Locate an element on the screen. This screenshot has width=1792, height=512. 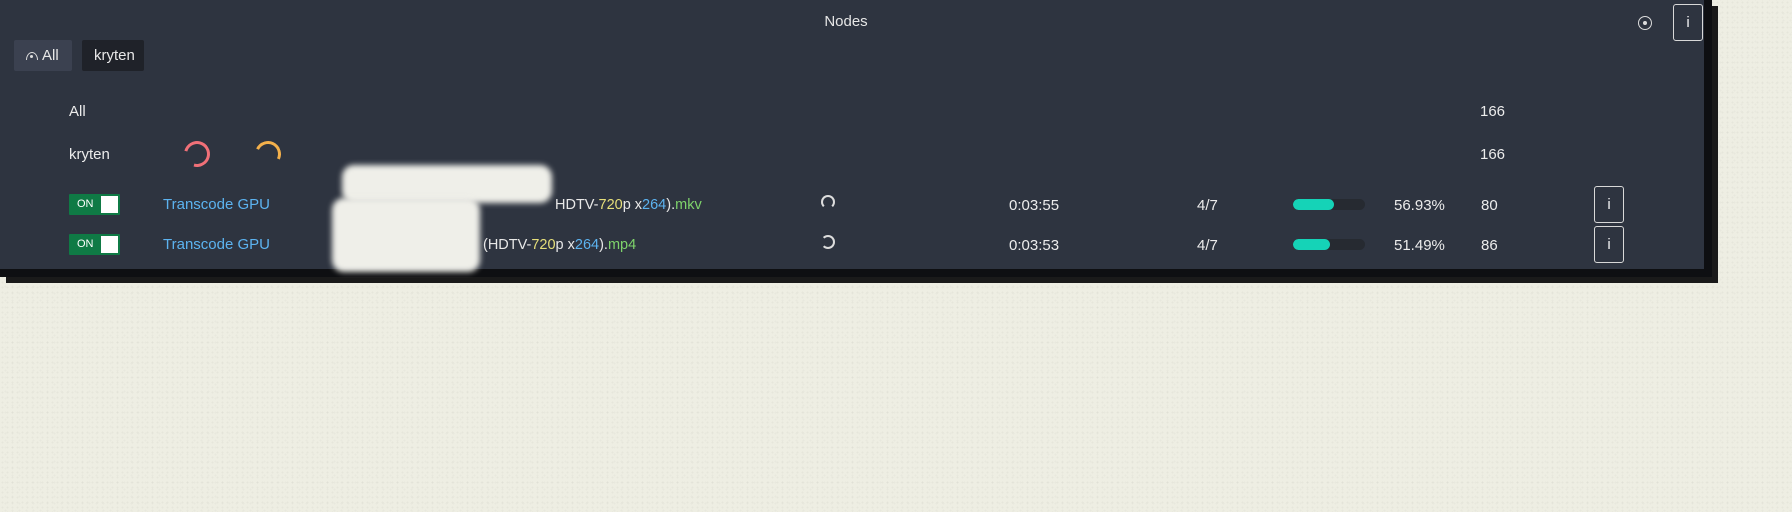
tab-all-label: All is located at coordinates (50, 55).